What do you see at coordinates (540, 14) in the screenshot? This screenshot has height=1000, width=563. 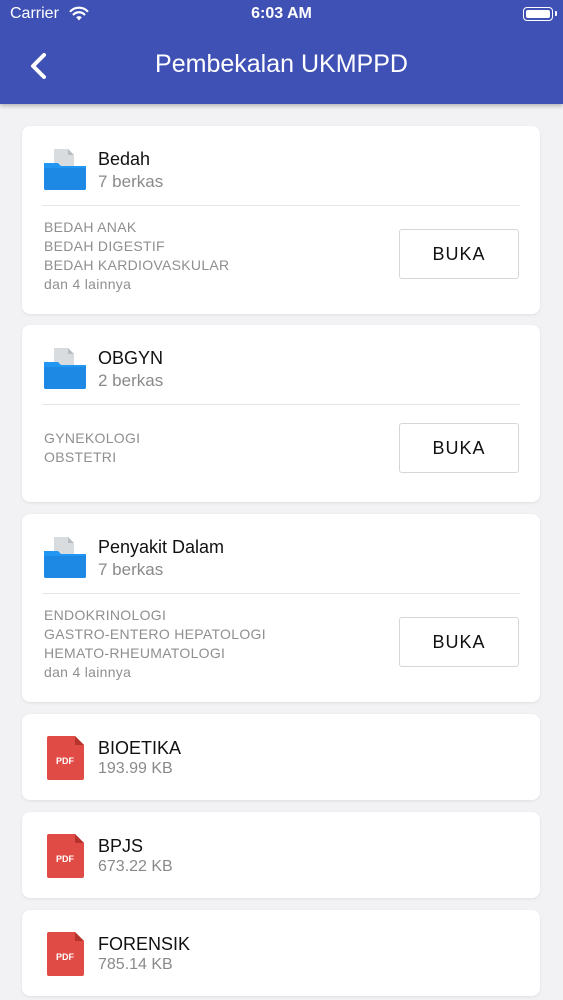 I see `battery-icon` at bounding box center [540, 14].